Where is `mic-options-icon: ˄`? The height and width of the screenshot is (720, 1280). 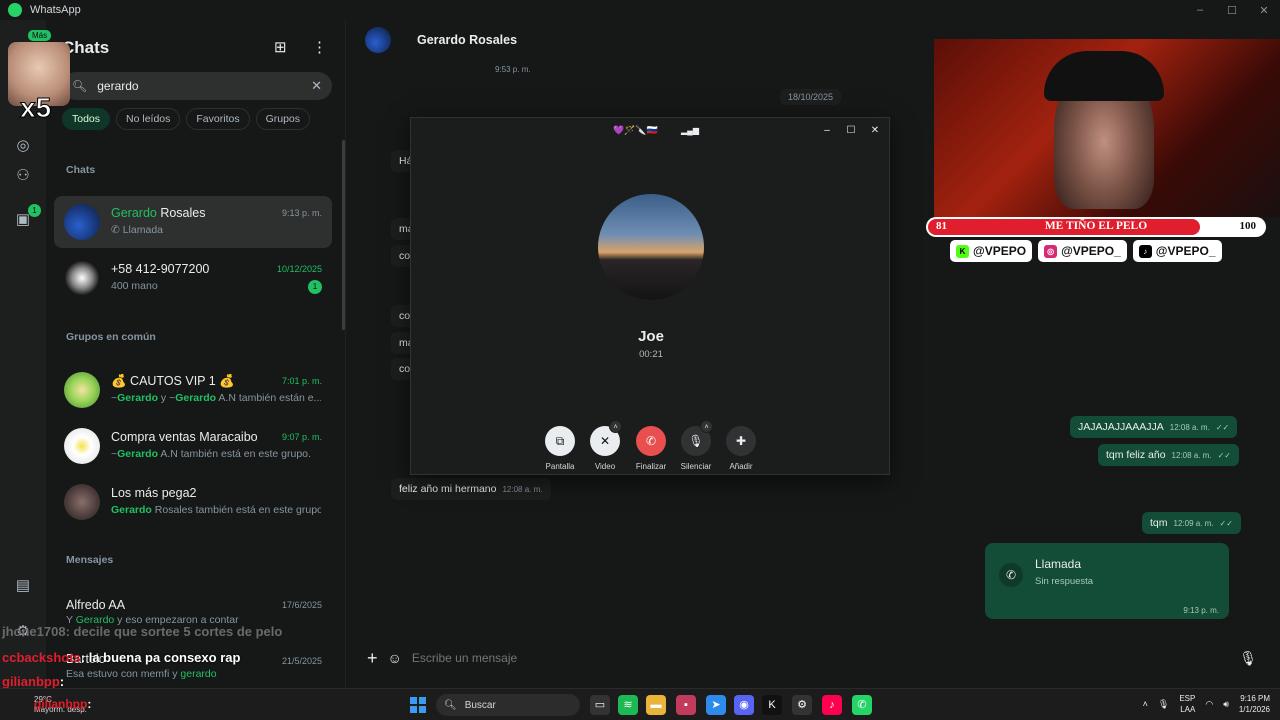
mic-options-icon: ˄ is located at coordinates (706, 426).